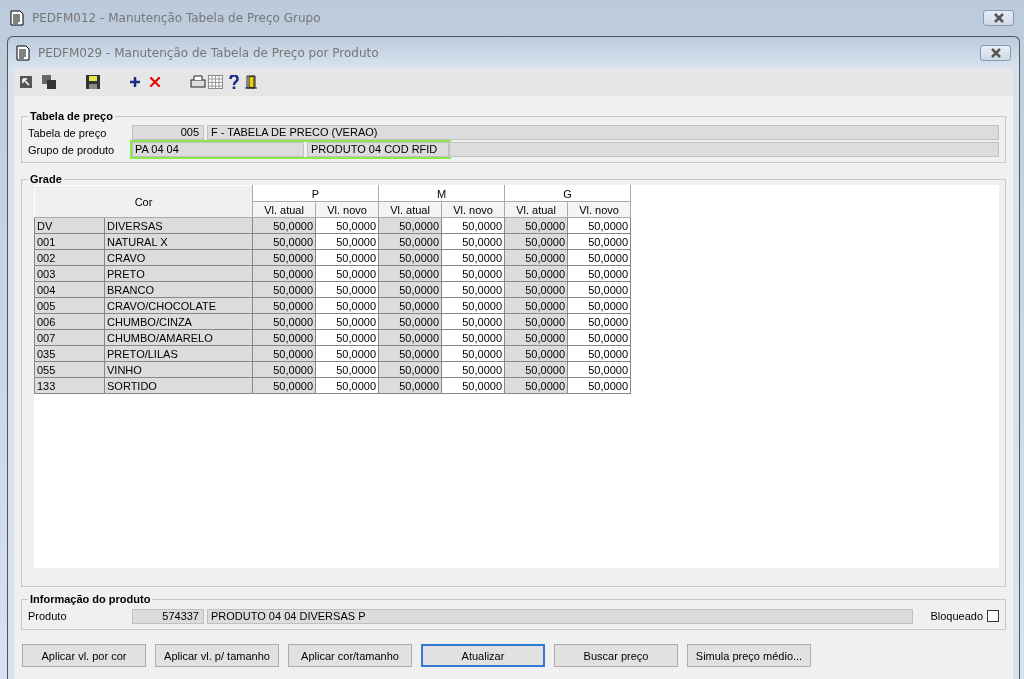 This screenshot has height=679, width=1024. What do you see at coordinates (350, 655) in the screenshot?
I see `action-button: Aplicar cor/tamanho` at bounding box center [350, 655].